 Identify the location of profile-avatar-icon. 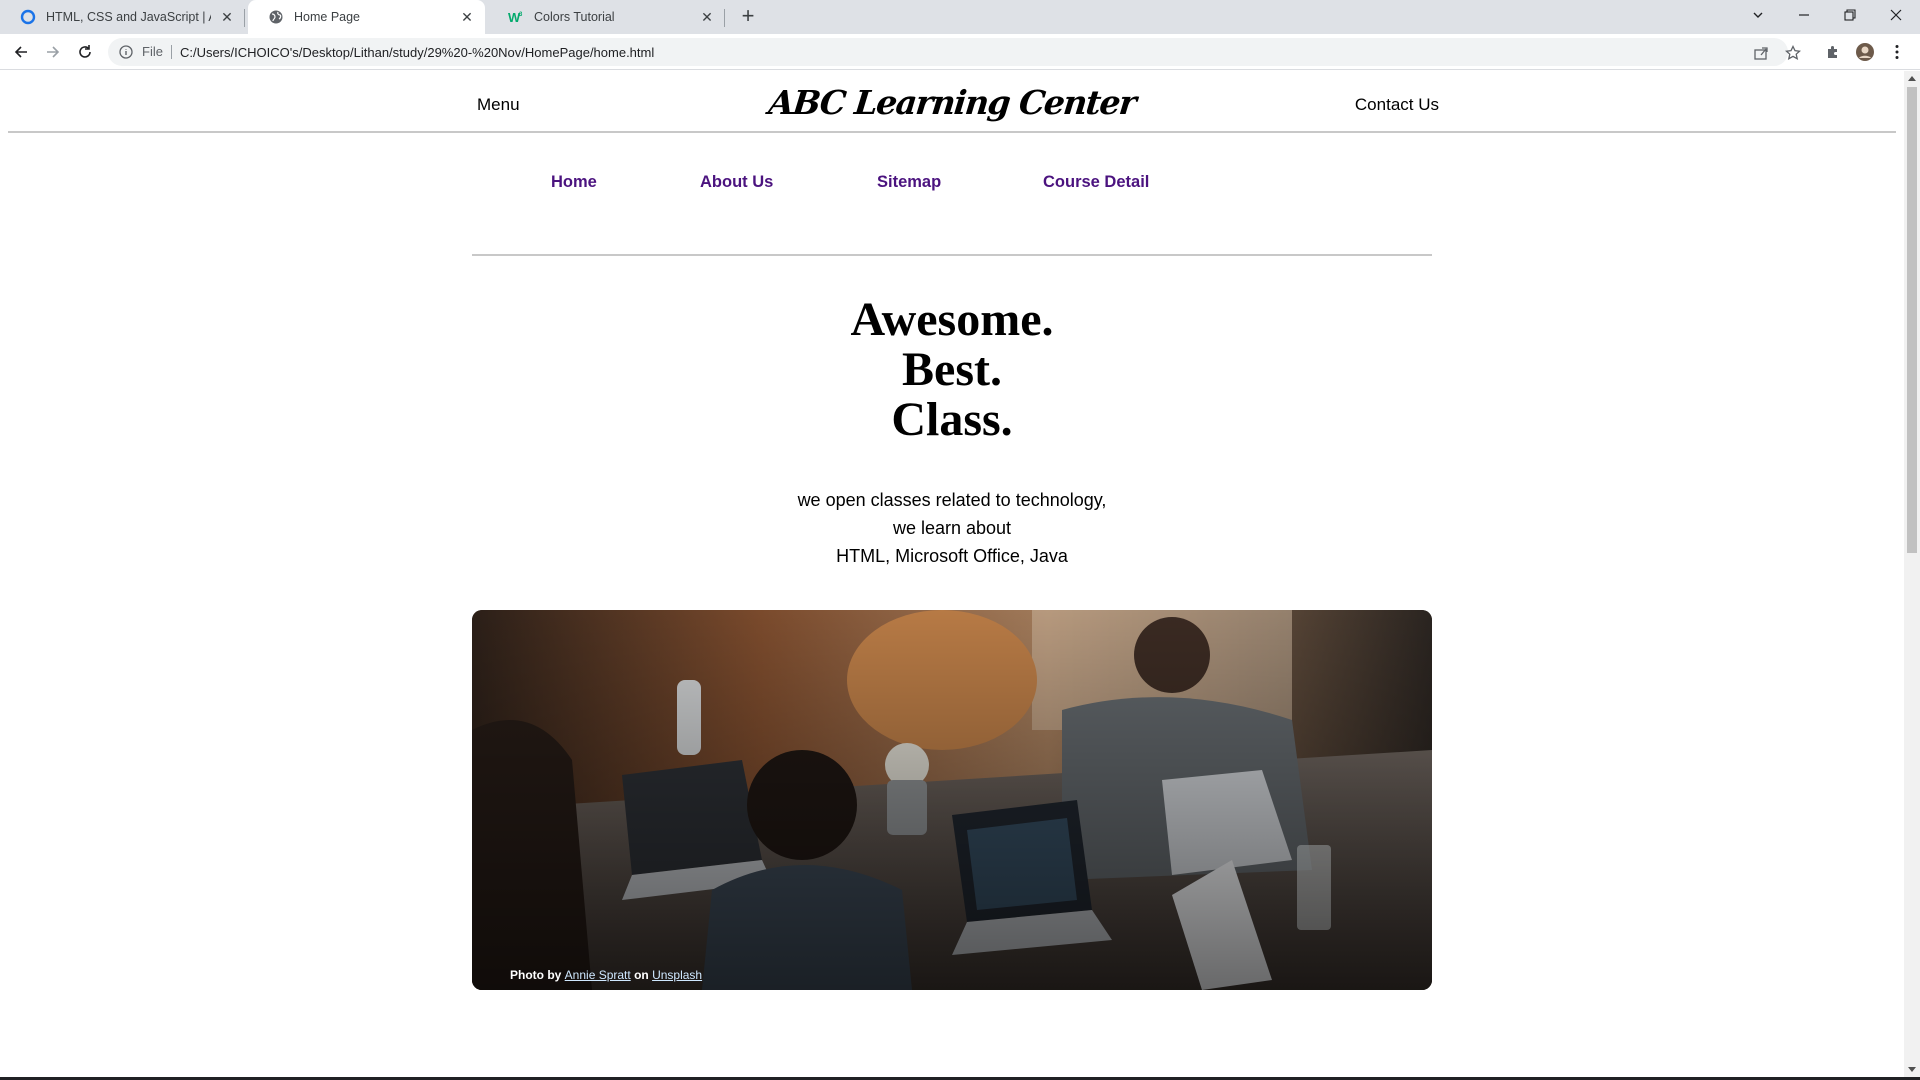
(1865, 52).